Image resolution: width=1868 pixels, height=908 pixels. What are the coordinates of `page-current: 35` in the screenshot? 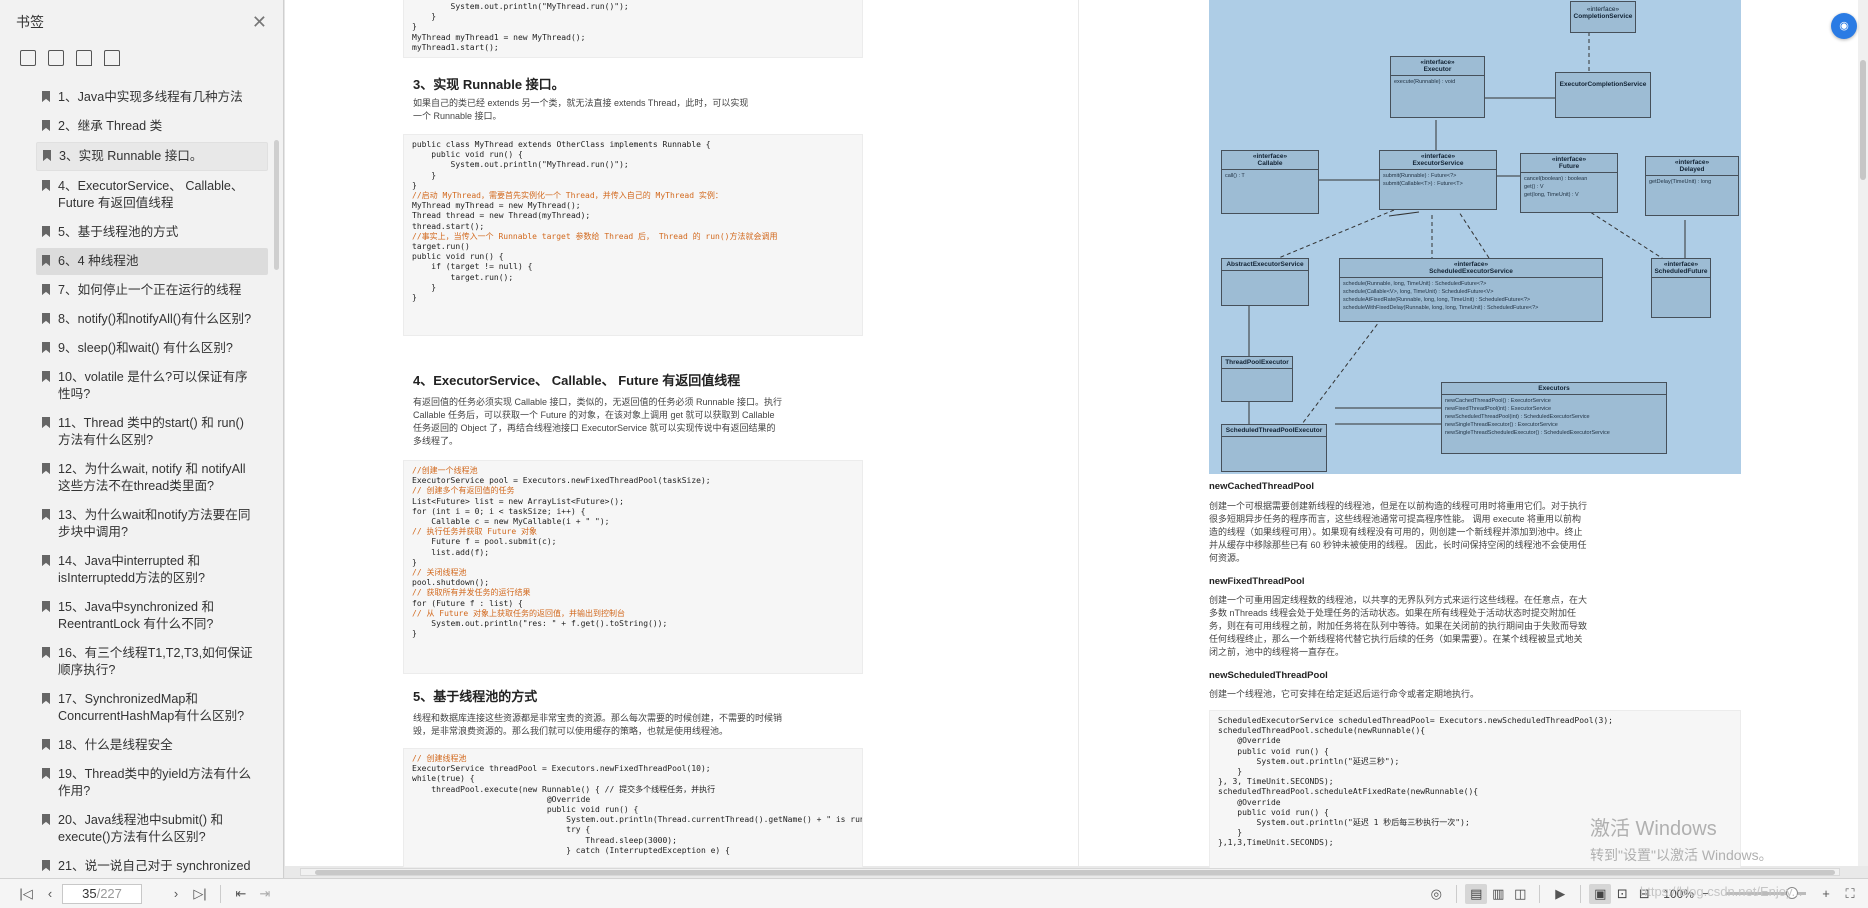 It's located at (89, 893).